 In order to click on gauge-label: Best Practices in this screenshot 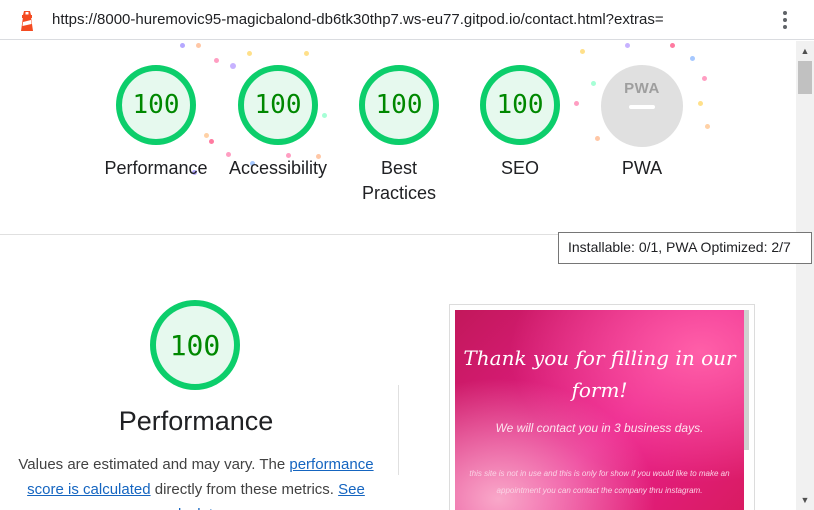, I will do `click(399, 180)`.